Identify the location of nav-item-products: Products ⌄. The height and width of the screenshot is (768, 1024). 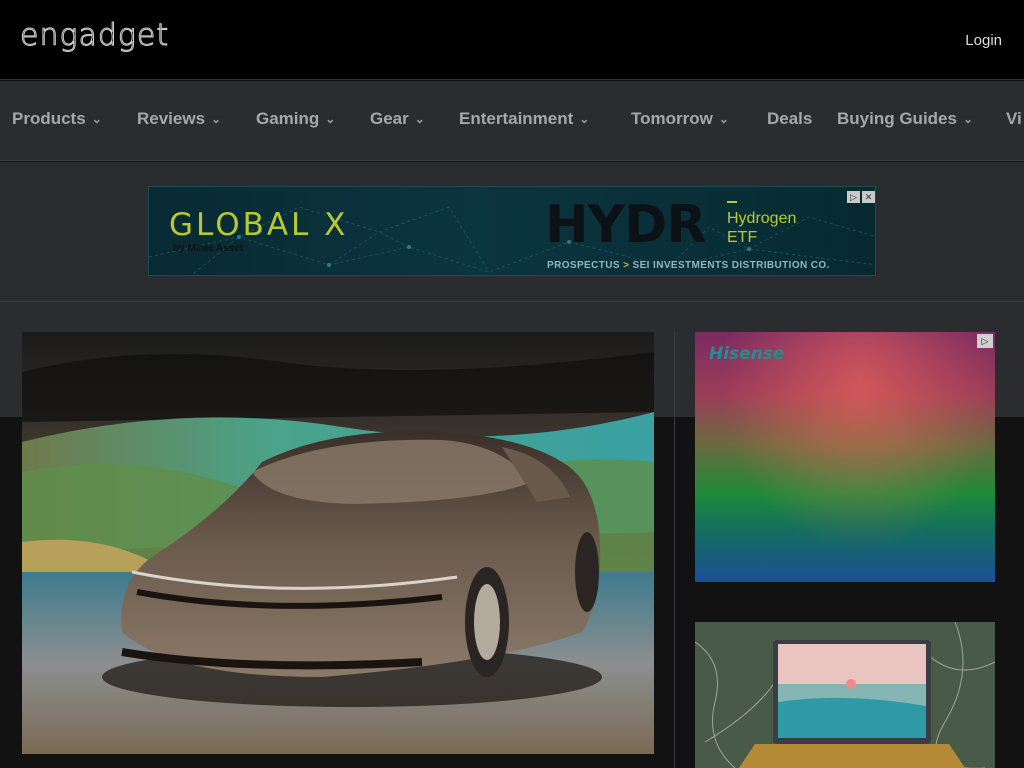
(57, 119).